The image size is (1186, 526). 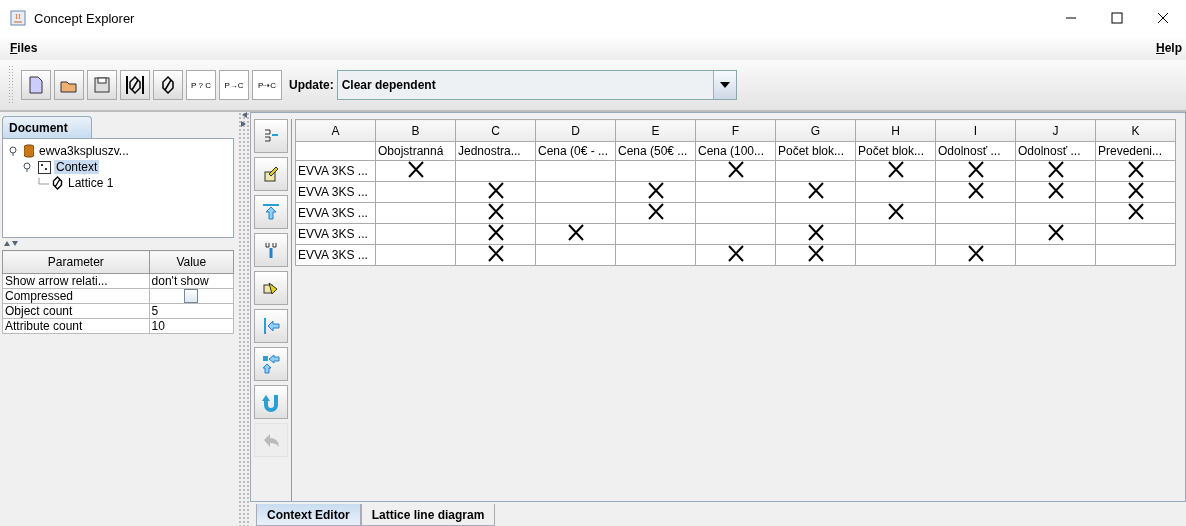 I want to click on column-header: H, so click(x=895, y=130).